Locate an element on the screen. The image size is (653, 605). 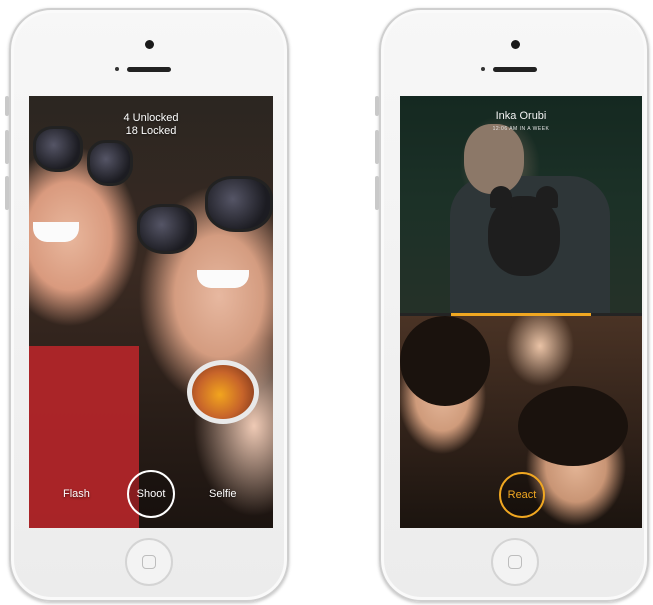
reaction-progress-fill is located at coordinates (521, 314).